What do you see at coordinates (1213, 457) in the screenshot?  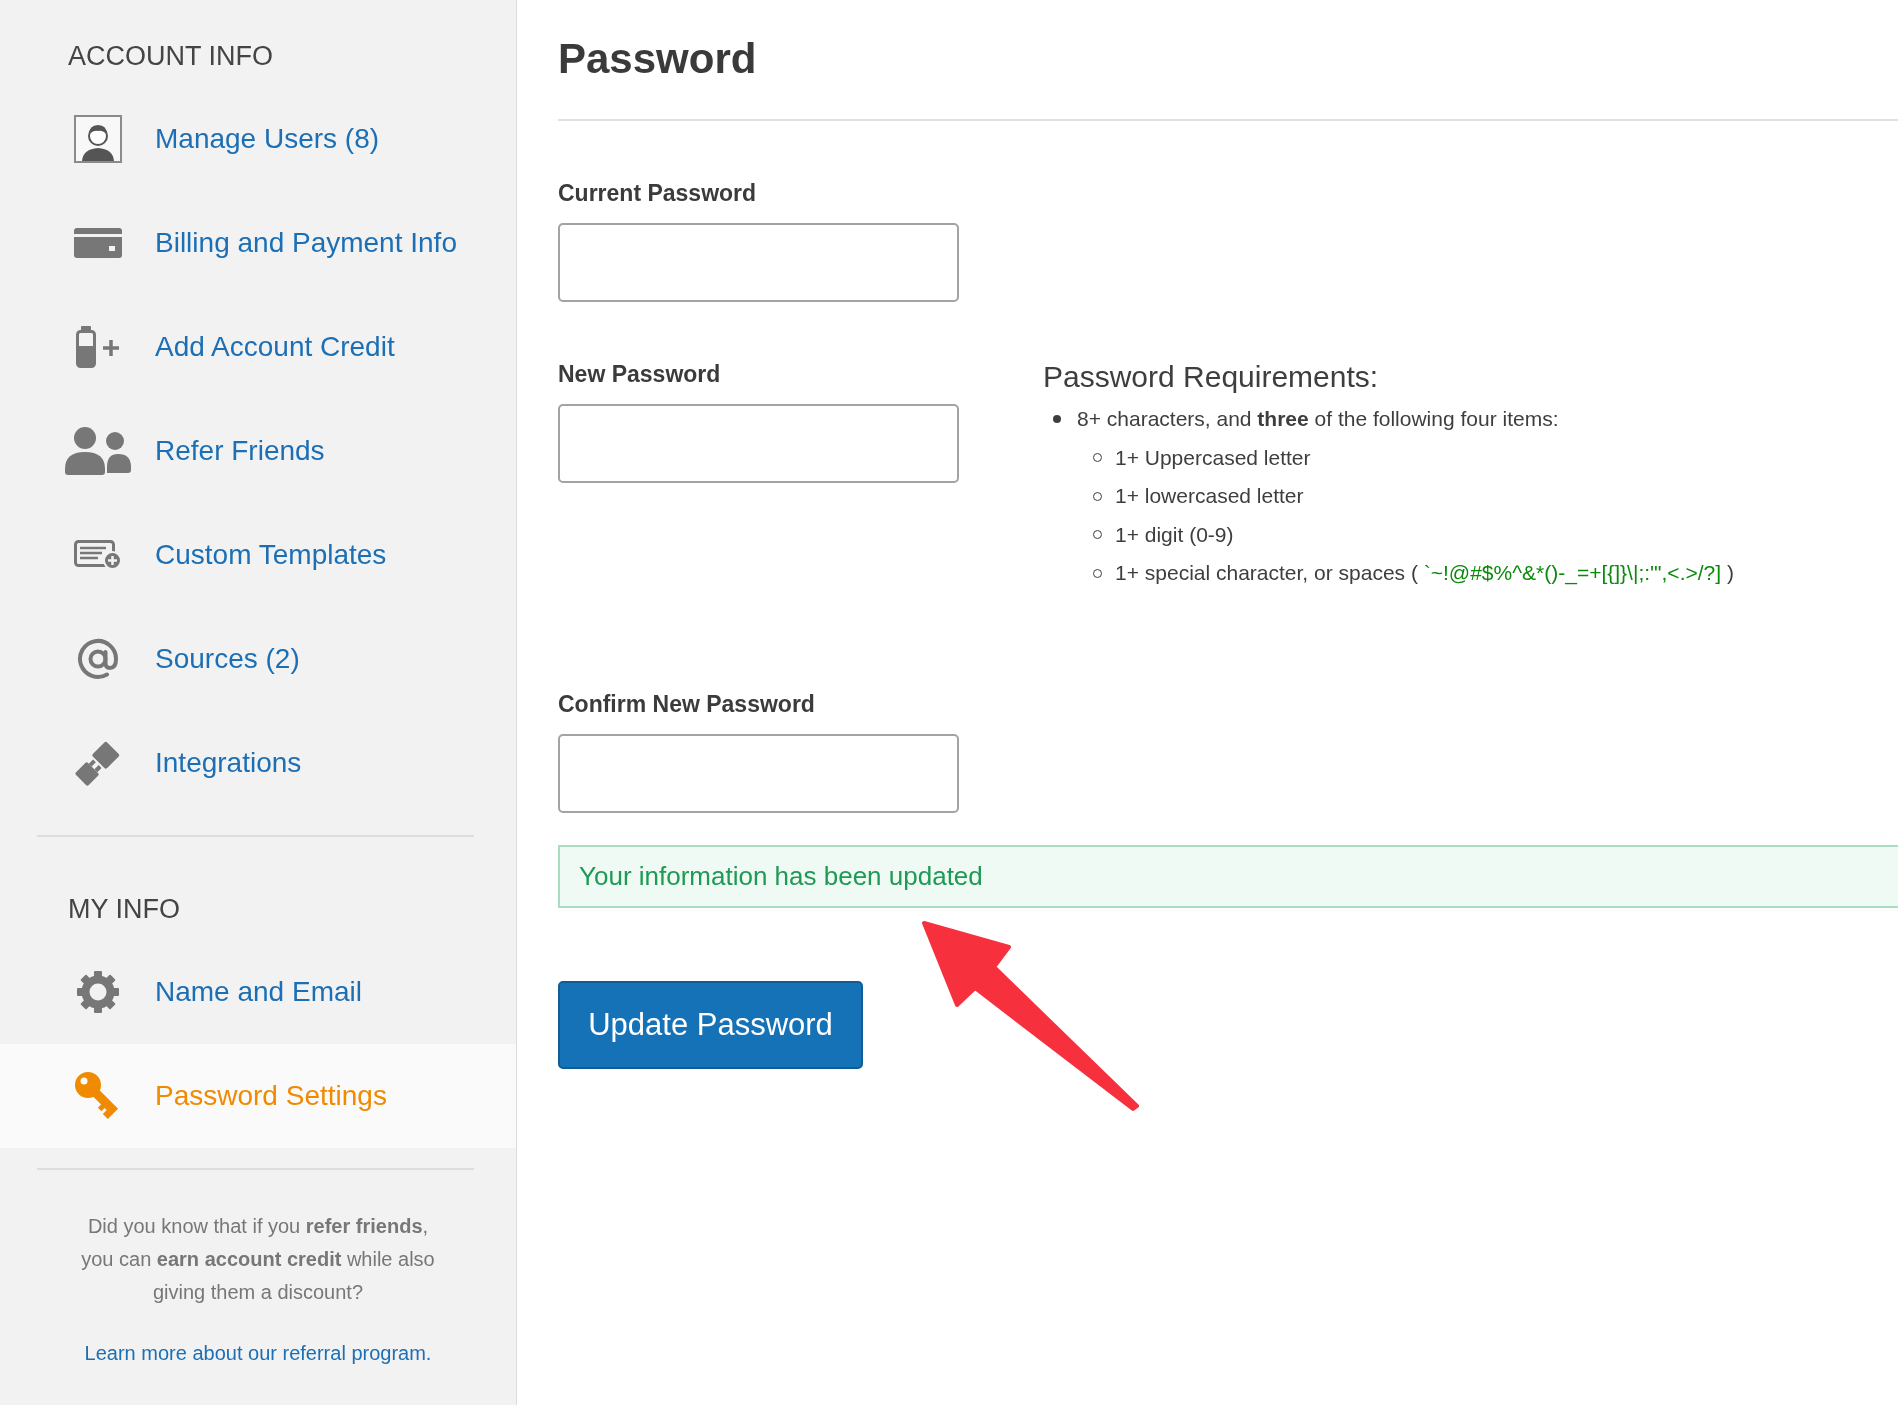 I see `requirement-text: 1+ Uppercased letter` at bounding box center [1213, 457].